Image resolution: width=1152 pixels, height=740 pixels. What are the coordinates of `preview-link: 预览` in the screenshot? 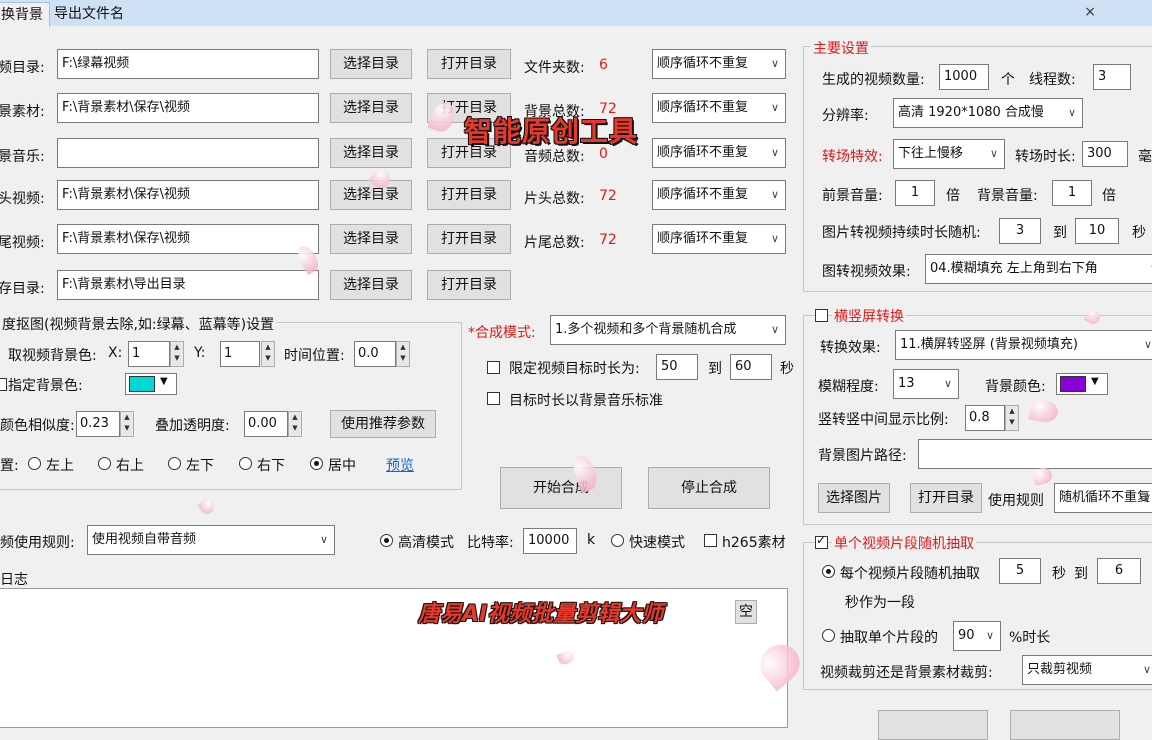 It's located at (400, 465).